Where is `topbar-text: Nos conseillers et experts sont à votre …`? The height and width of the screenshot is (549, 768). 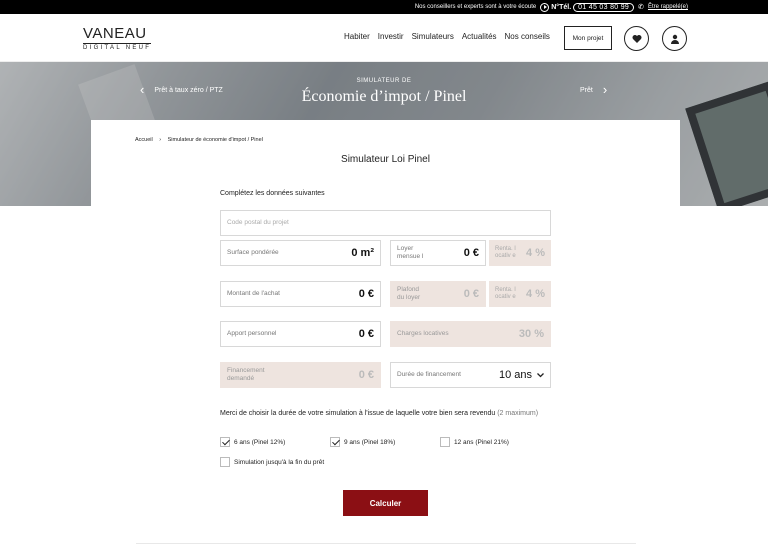 topbar-text: Nos conseillers et experts sont à votre … is located at coordinates (475, 7).